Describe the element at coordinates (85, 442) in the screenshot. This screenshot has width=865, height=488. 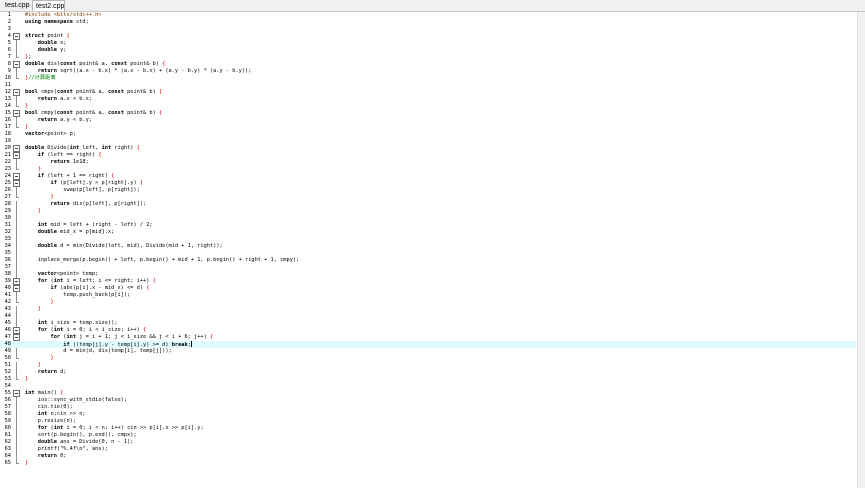
I see `code-text: double ans = Divide(0, n - 1);` at that location.